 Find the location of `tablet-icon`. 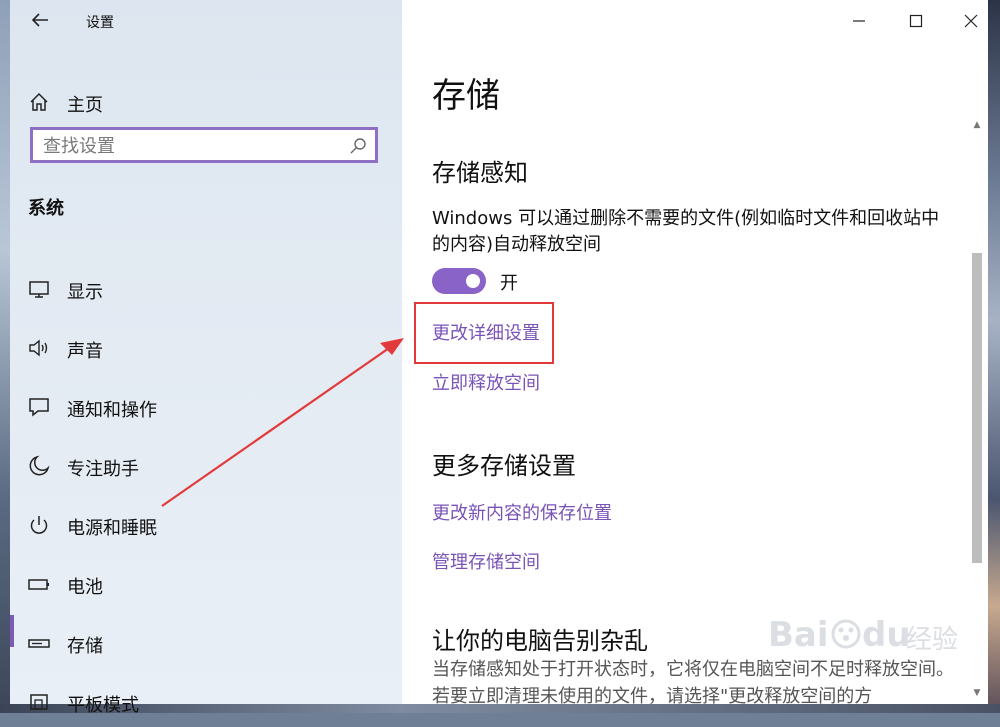

tablet-icon is located at coordinates (39, 702).